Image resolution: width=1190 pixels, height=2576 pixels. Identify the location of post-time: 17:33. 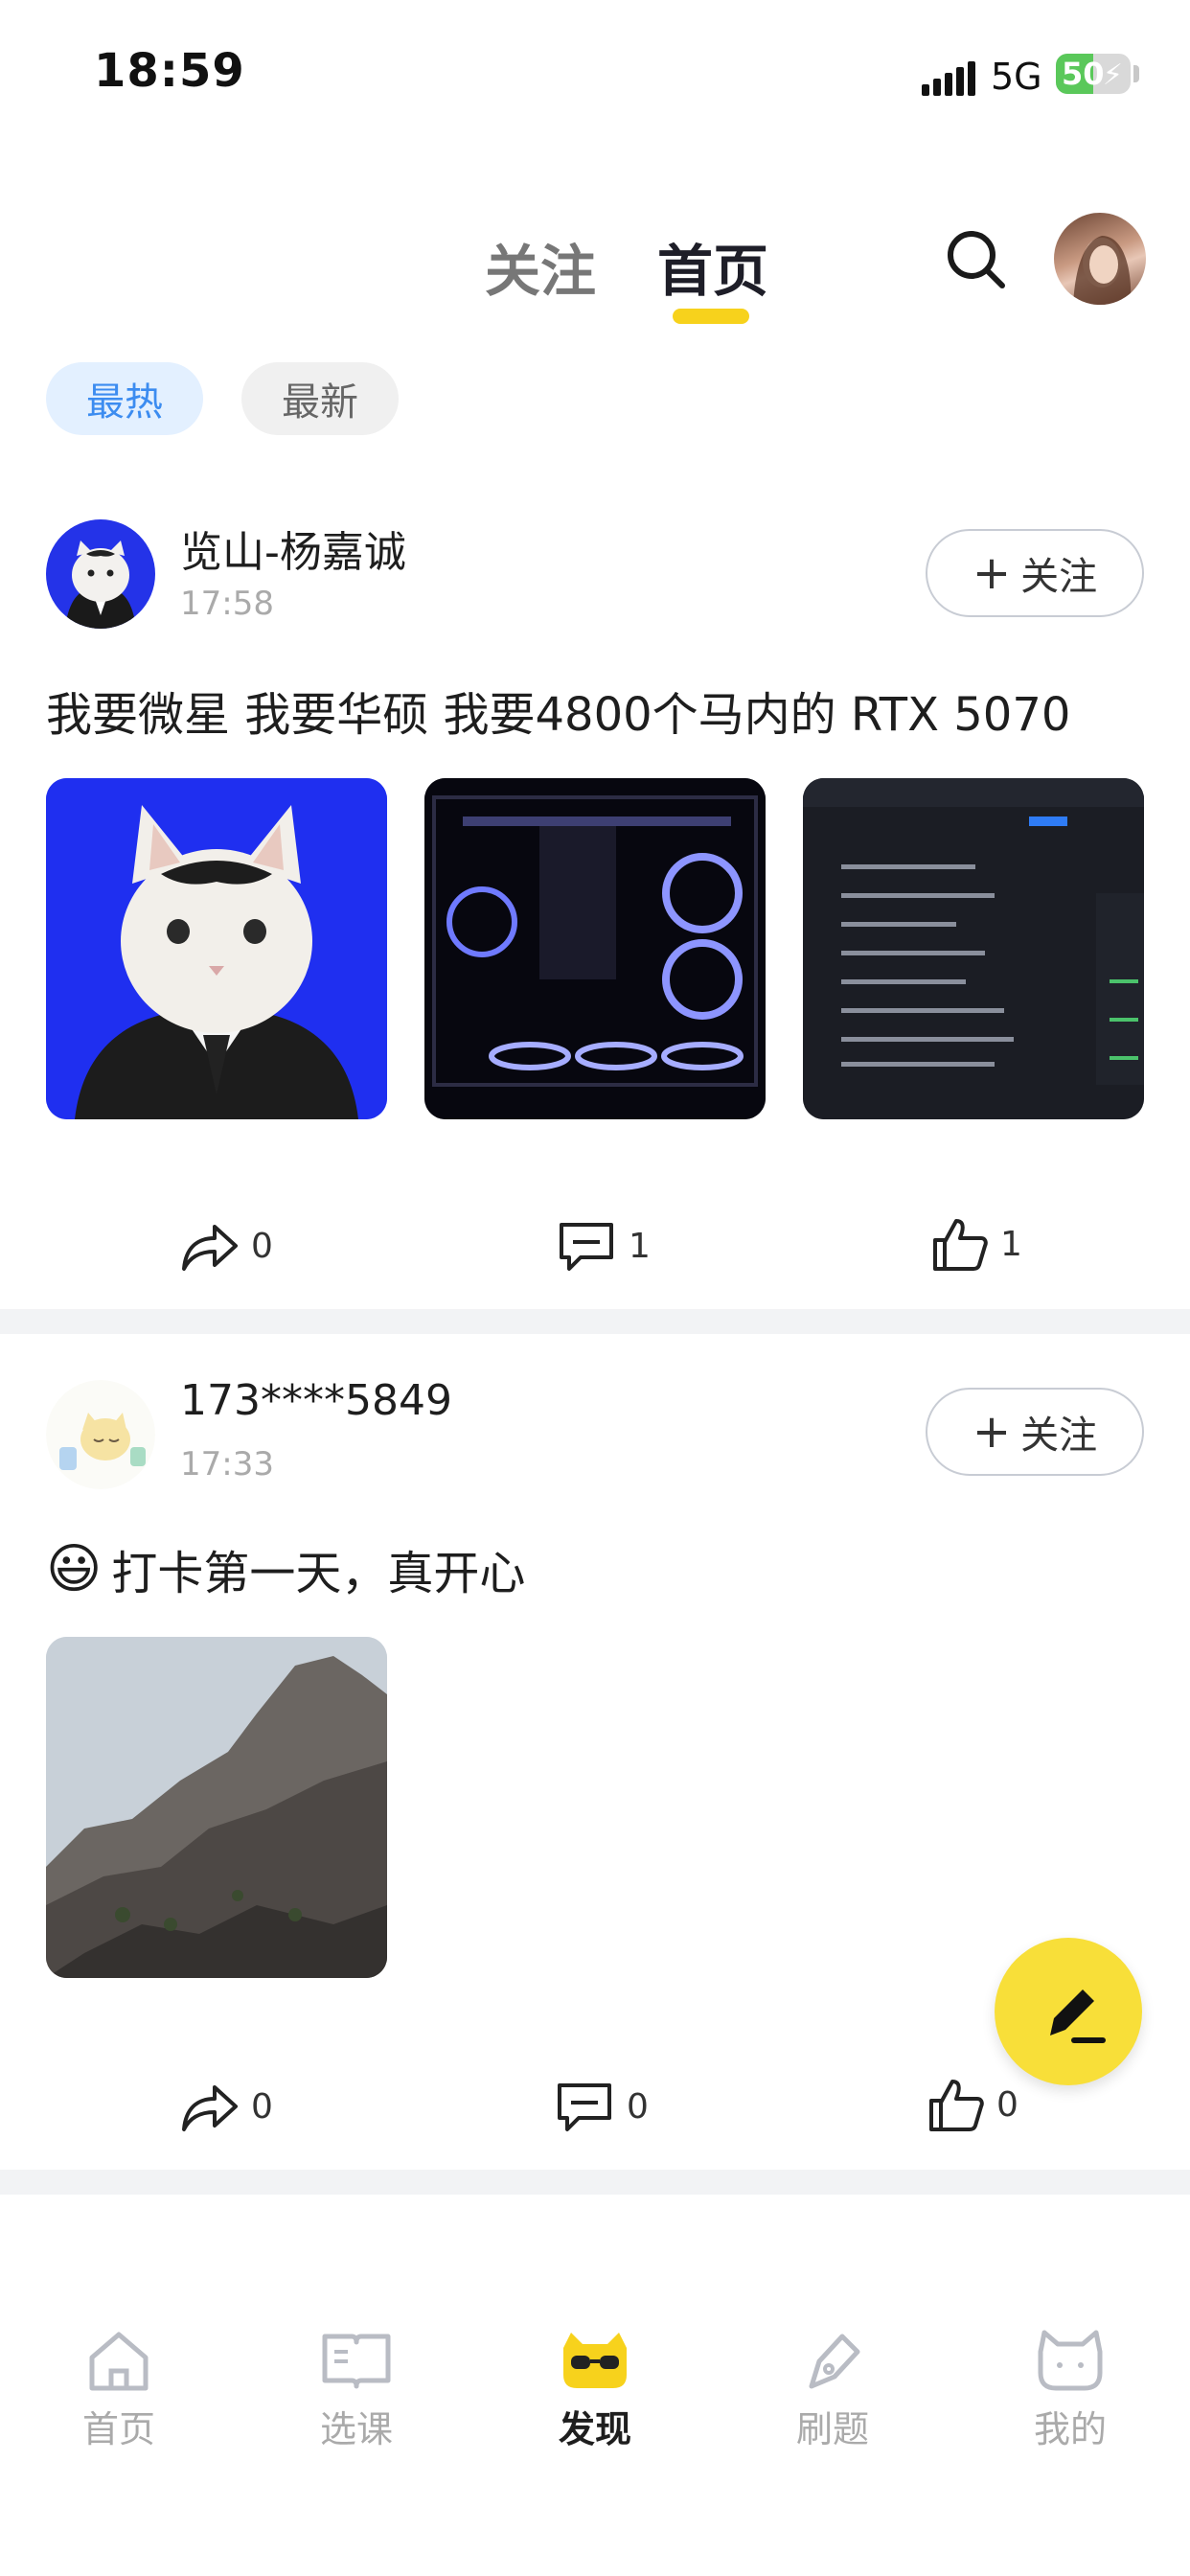
(227, 1464).